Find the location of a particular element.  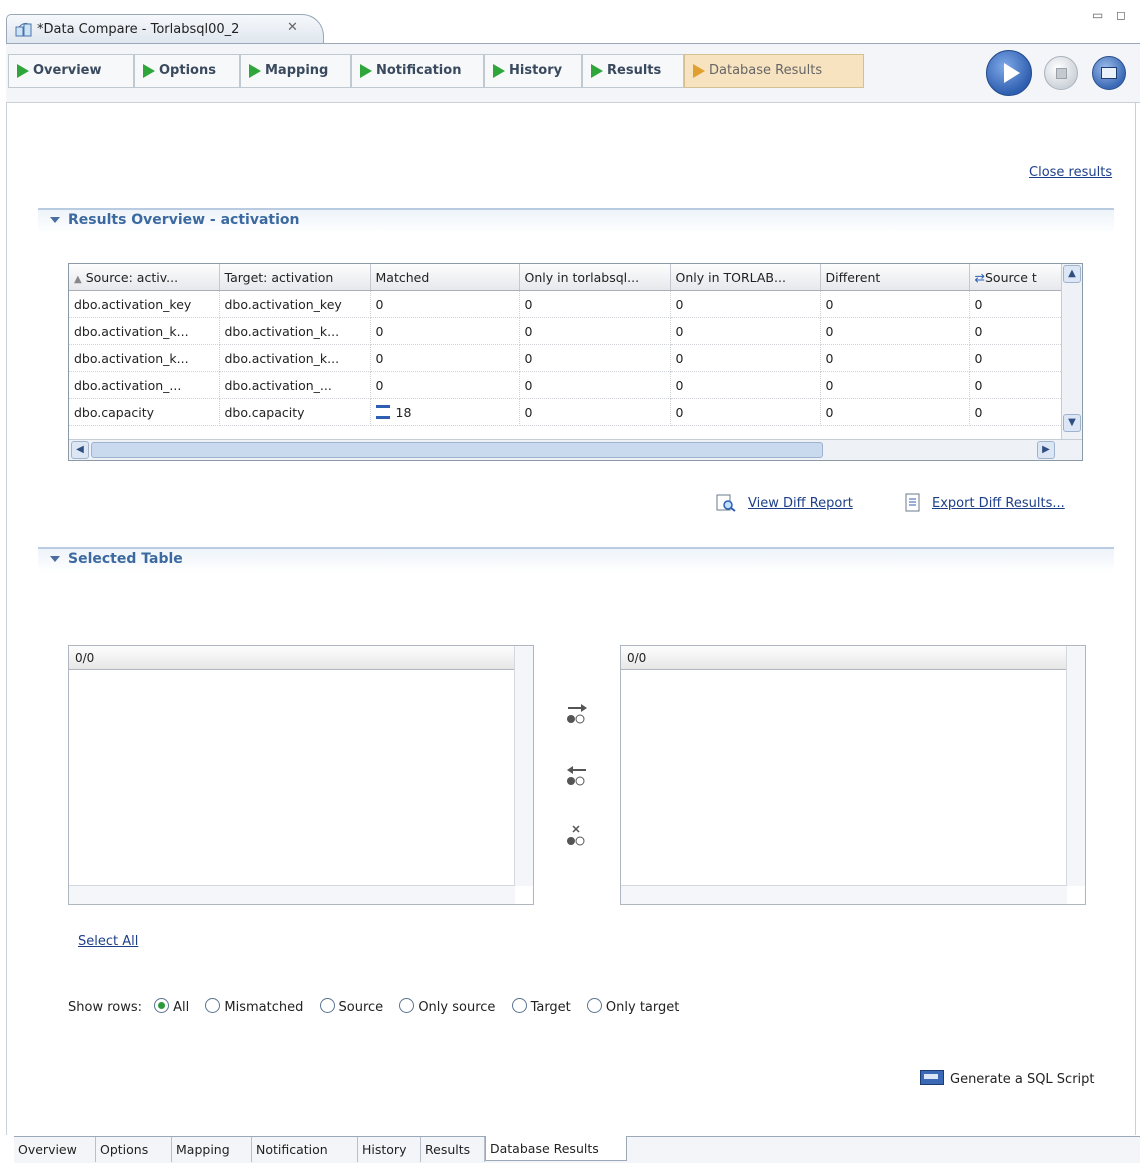

radio-selected-icon is located at coordinates (162, 1005).